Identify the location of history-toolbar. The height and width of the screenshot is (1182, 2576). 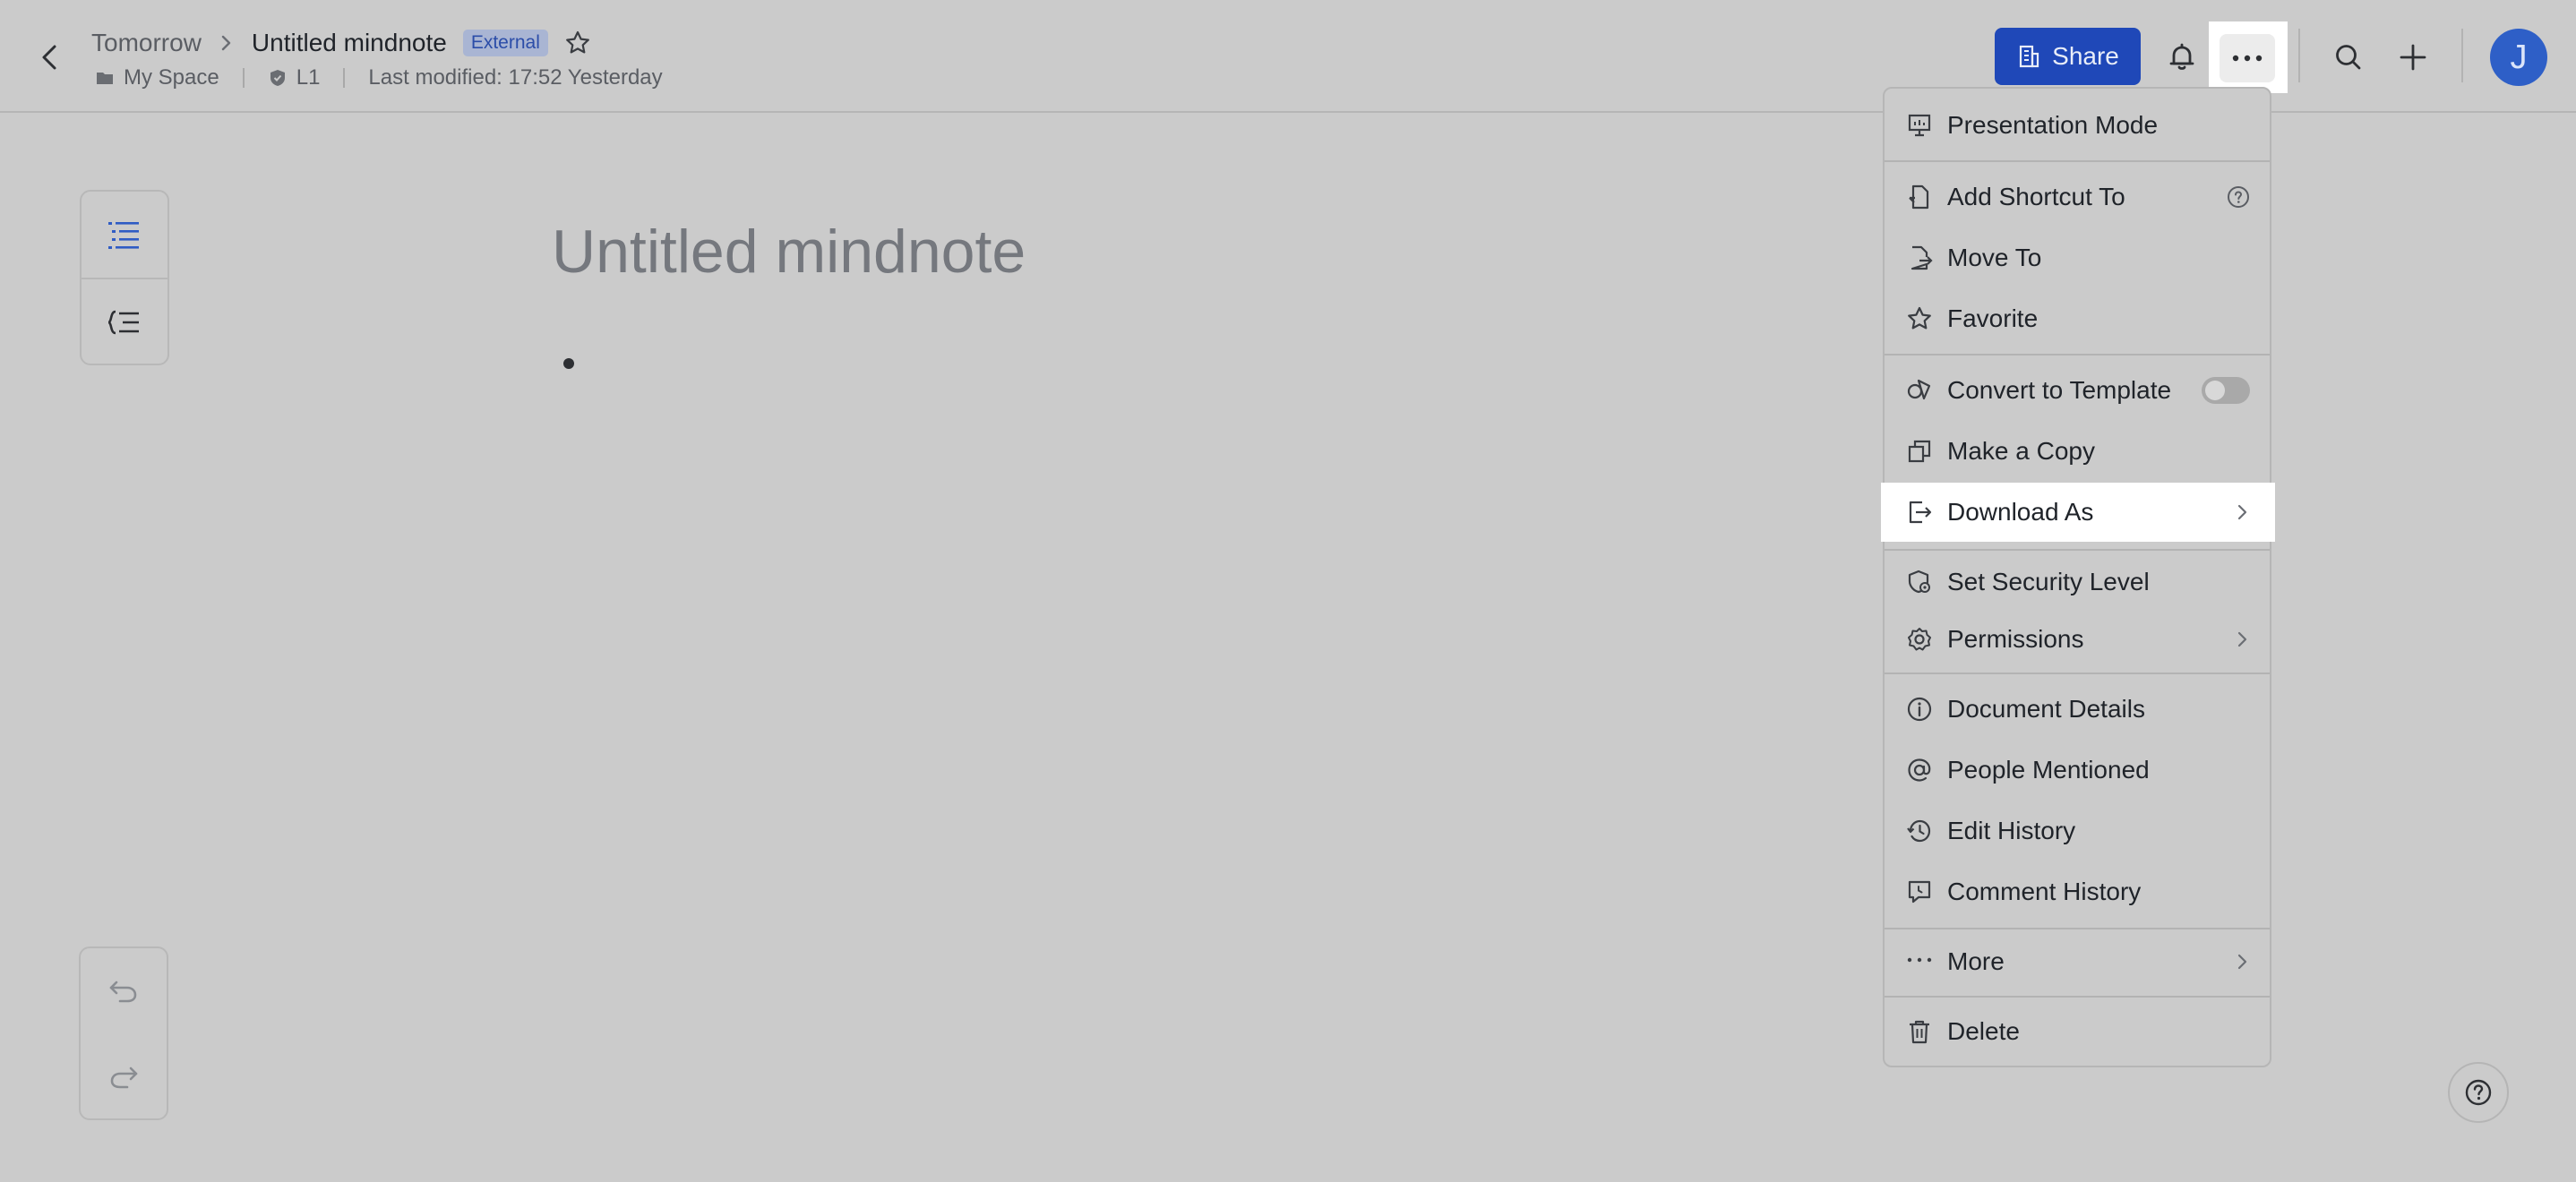
(123, 1033).